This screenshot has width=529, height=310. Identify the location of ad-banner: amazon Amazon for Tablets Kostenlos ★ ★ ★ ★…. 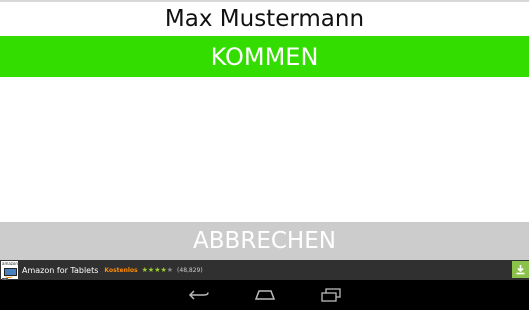
(264, 270).